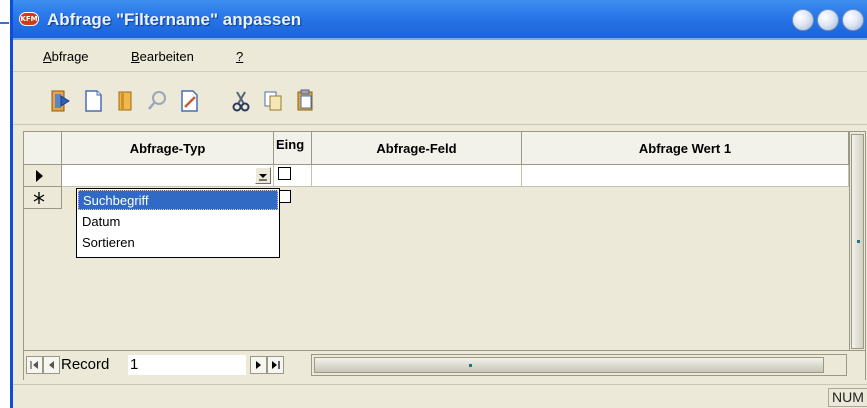  What do you see at coordinates (803, 20) in the screenshot?
I see `minimize-button` at bounding box center [803, 20].